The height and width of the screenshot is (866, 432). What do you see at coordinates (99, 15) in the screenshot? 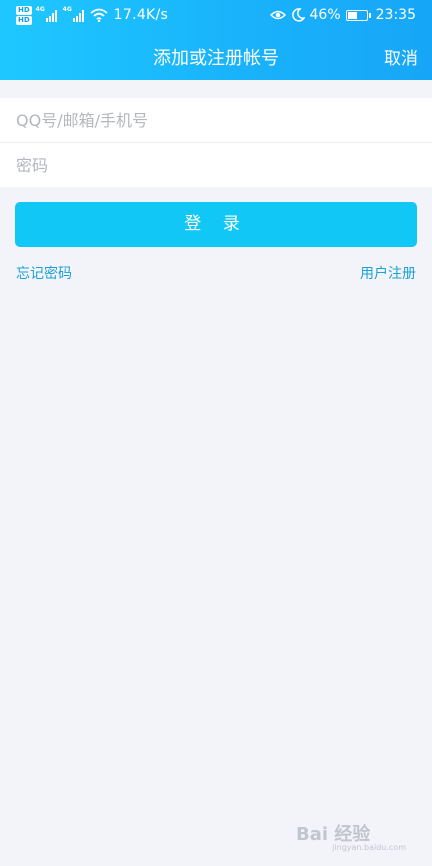
I see `wifi-icon` at bounding box center [99, 15].